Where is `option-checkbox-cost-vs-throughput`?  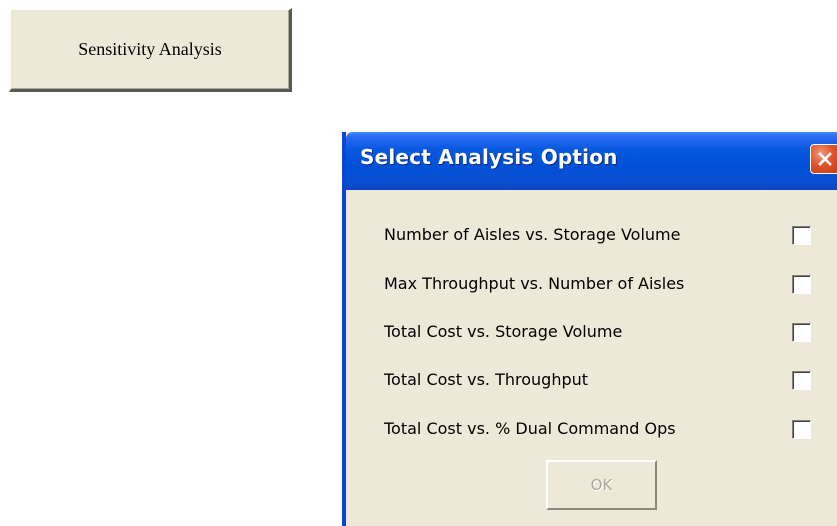
option-checkbox-cost-vs-throughput is located at coordinates (801, 380).